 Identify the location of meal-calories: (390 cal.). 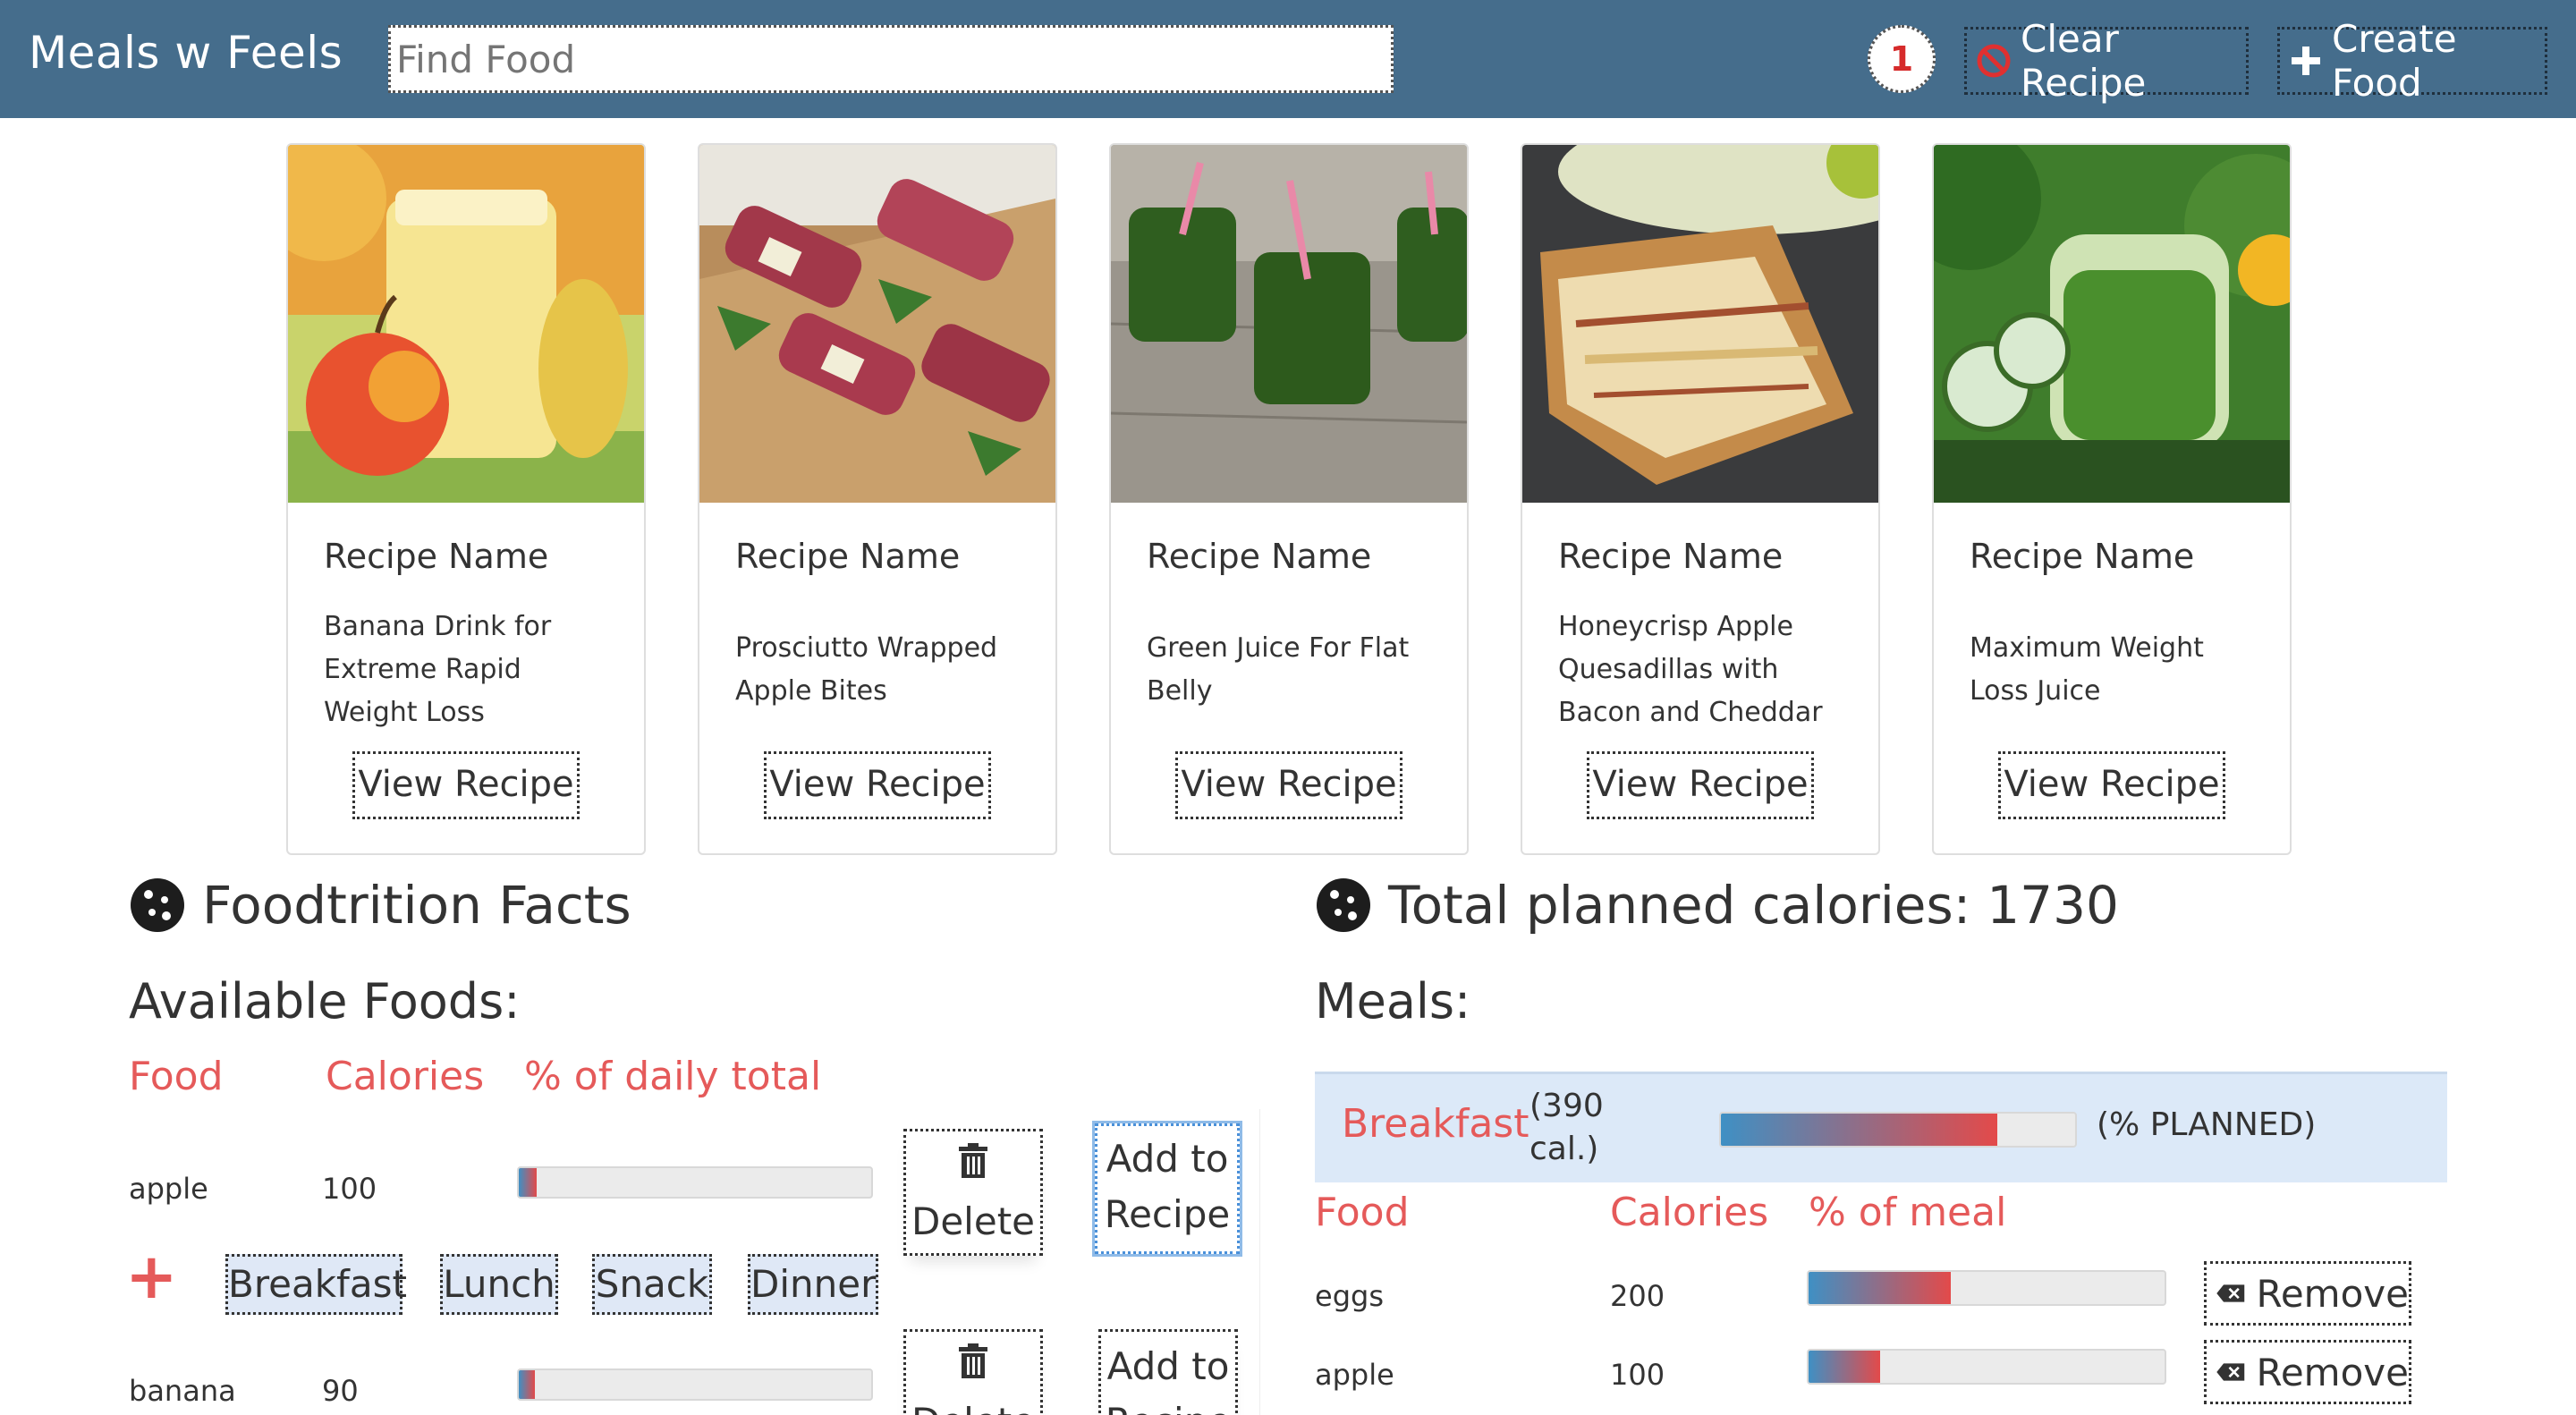
(1567, 1128).